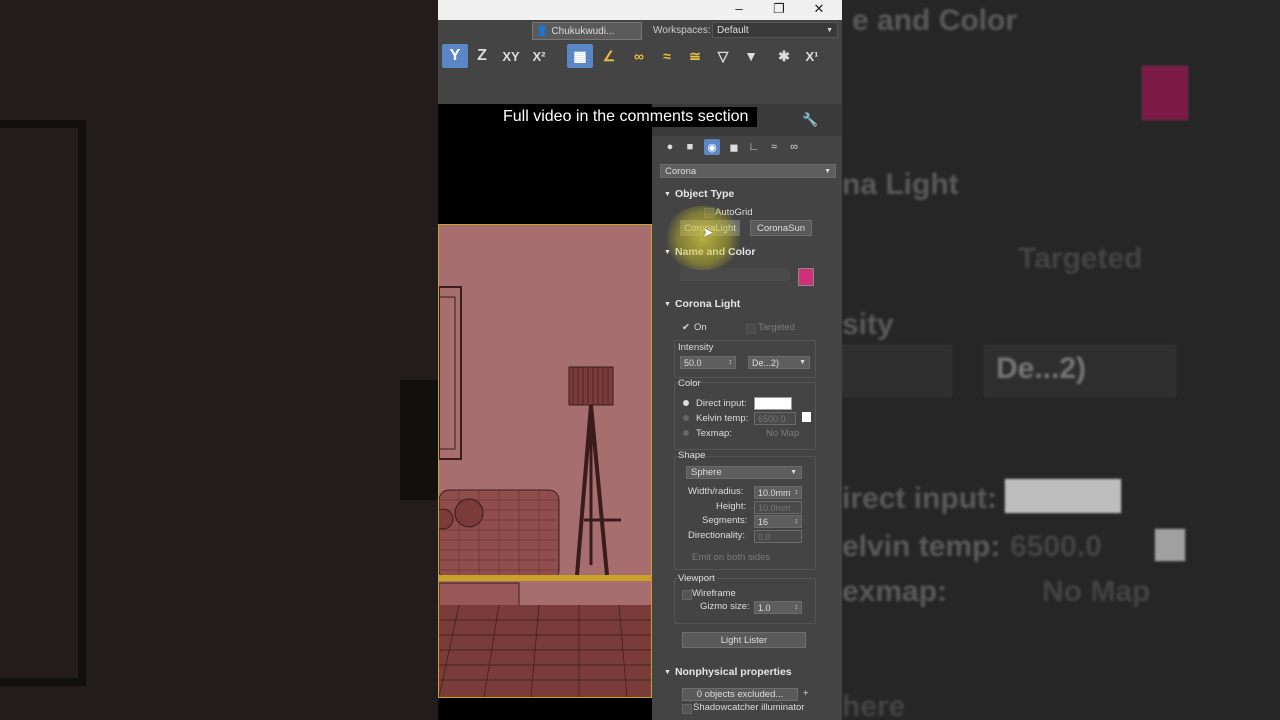  Describe the element at coordinates (700, 327) in the screenshot. I see `on-label: On` at that location.